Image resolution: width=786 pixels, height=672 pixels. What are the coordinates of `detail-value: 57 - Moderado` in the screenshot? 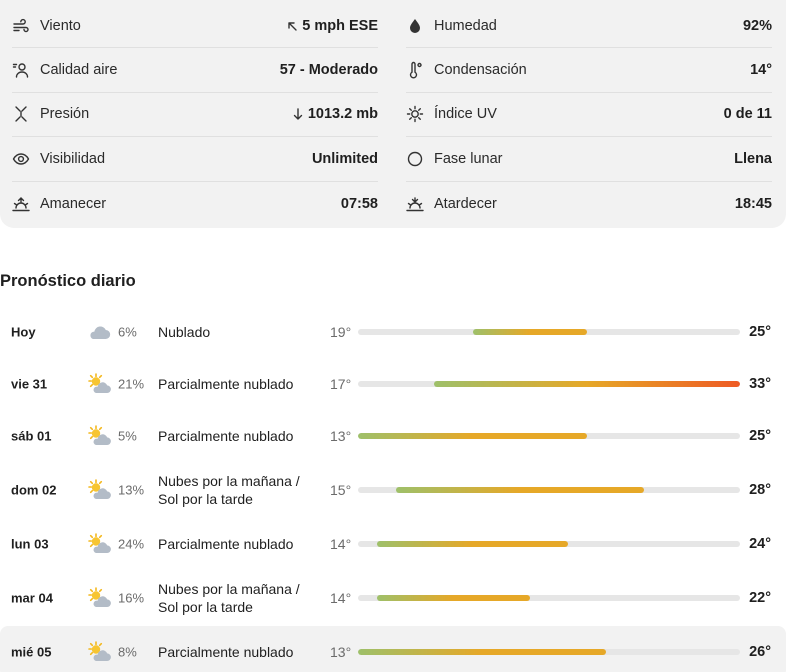 It's located at (329, 70).